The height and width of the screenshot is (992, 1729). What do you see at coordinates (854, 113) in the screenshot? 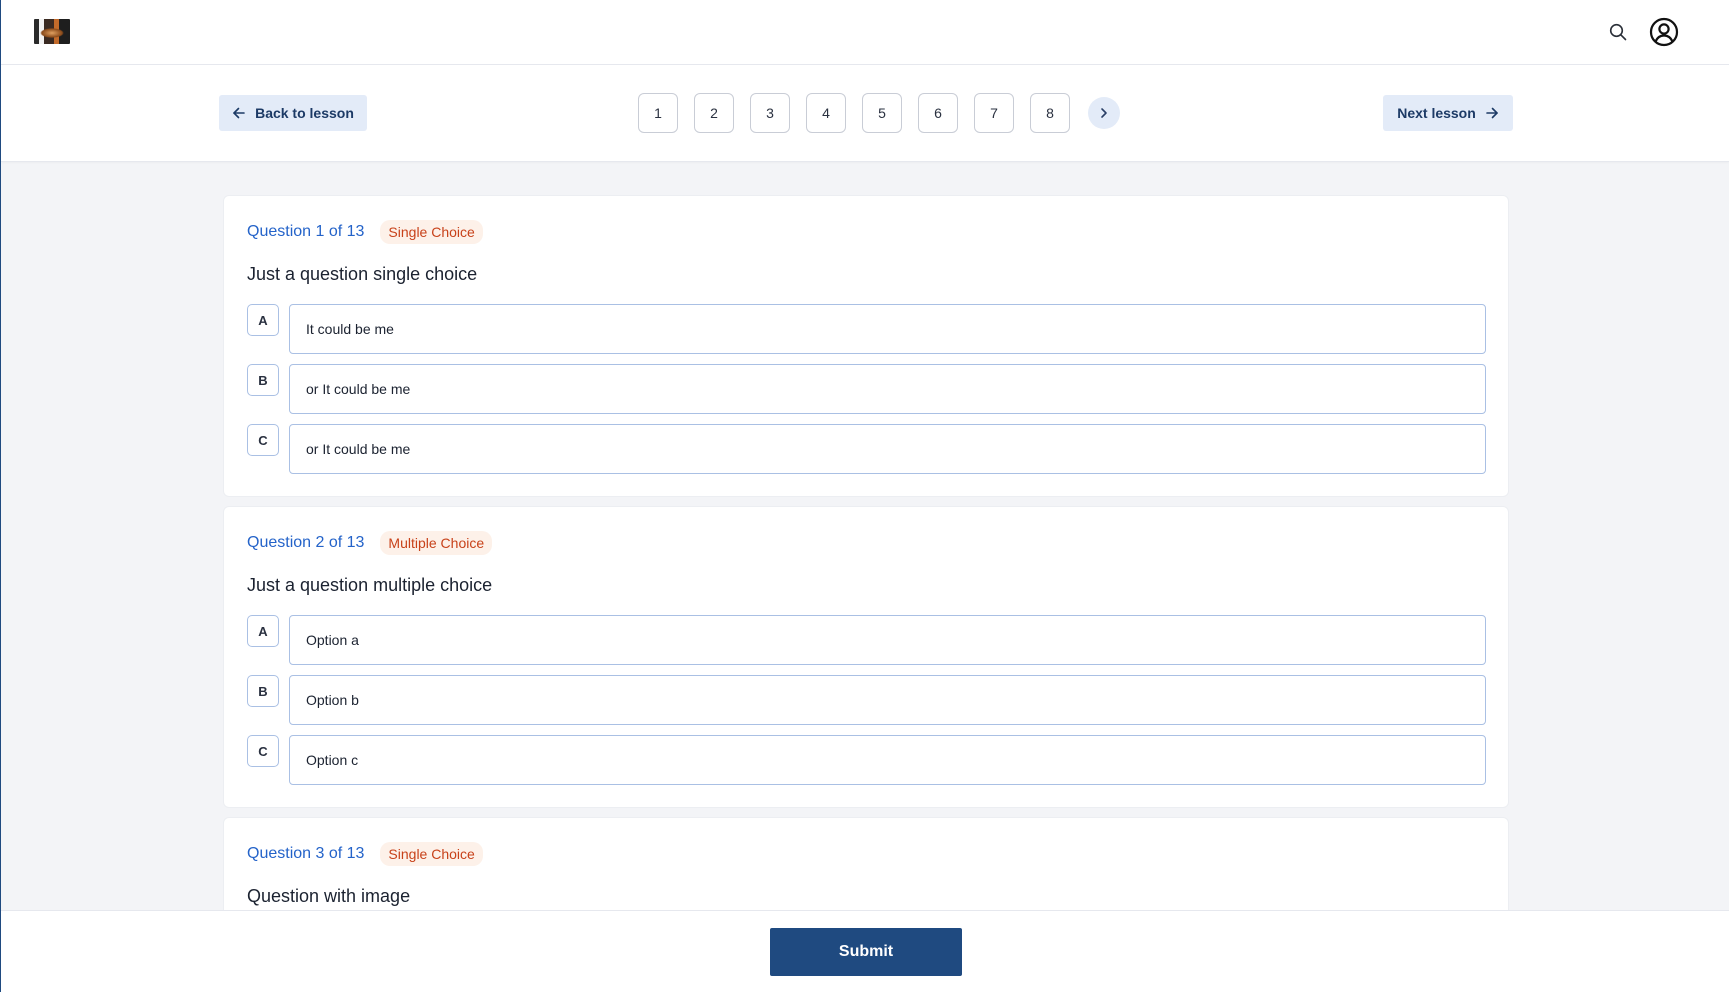
I see `question-pager: 1 2 3 4 5 6 7 8` at bounding box center [854, 113].